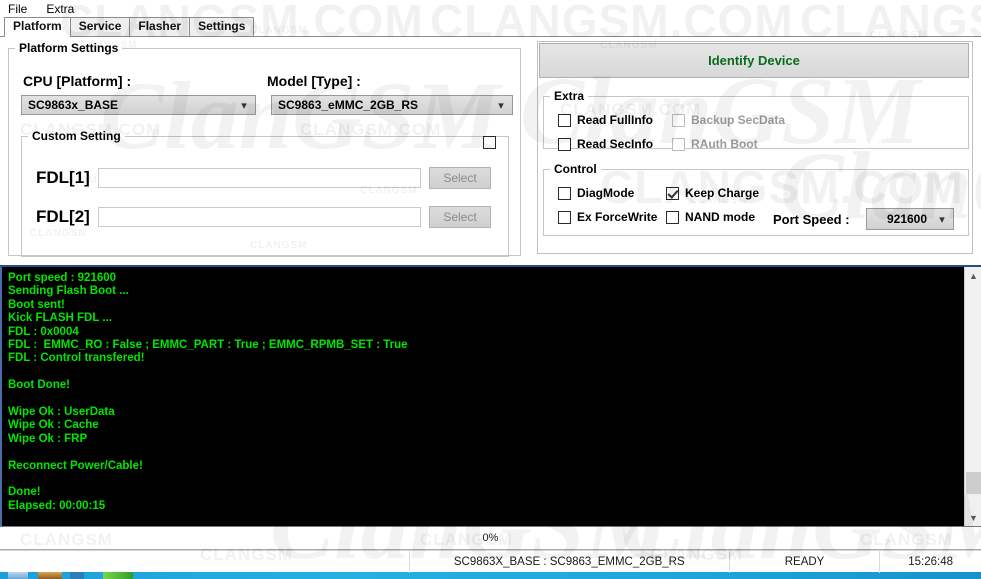 The image size is (981, 579). What do you see at coordinates (575, 169) in the screenshot?
I see `control-legend: Control` at bounding box center [575, 169].